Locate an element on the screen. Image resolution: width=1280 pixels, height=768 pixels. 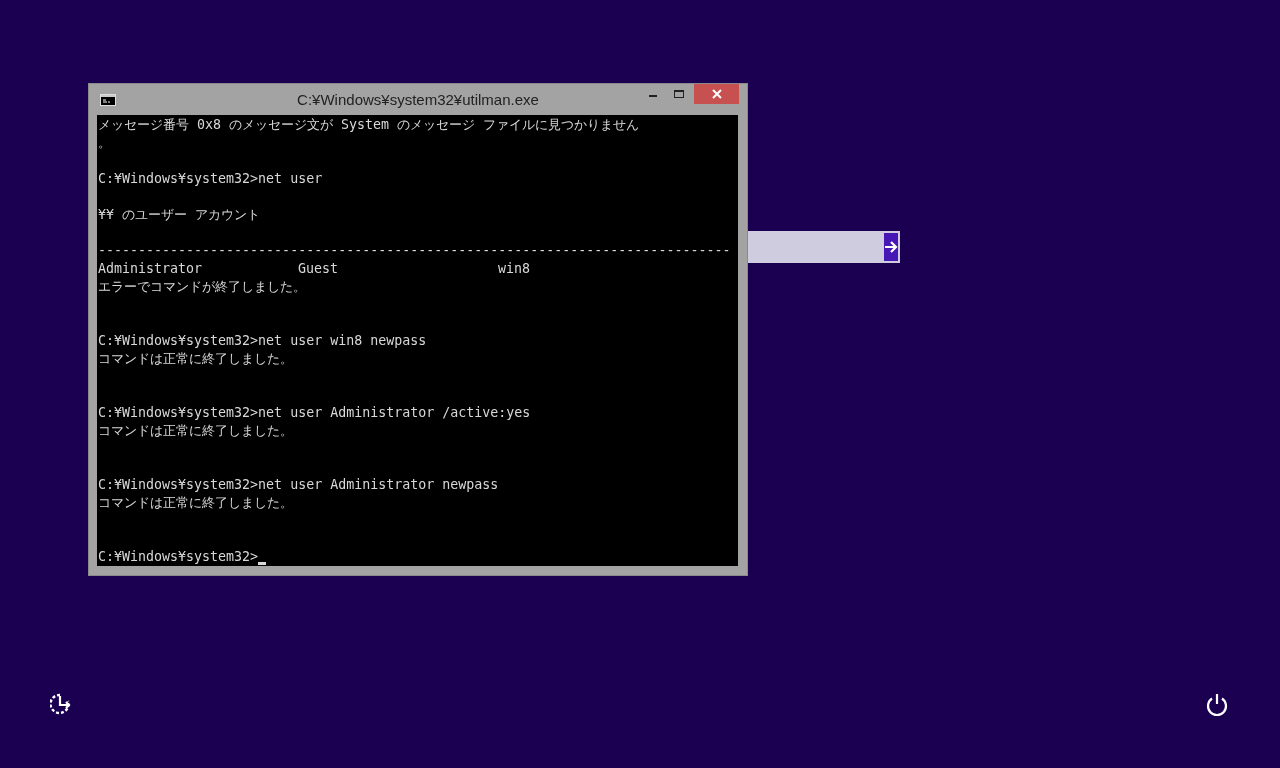
console-line: C:¥Windows¥system32>net user win8 newpass is located at coordinates (262, 341).